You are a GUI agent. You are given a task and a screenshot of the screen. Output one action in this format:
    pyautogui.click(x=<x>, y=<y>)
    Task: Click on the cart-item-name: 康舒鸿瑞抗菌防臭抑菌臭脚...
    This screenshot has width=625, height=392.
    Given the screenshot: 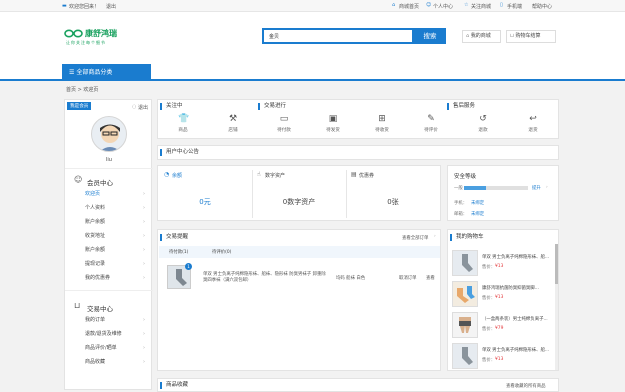 What is the action you would take?
    pyautogui.click(x=518, y=288)
    